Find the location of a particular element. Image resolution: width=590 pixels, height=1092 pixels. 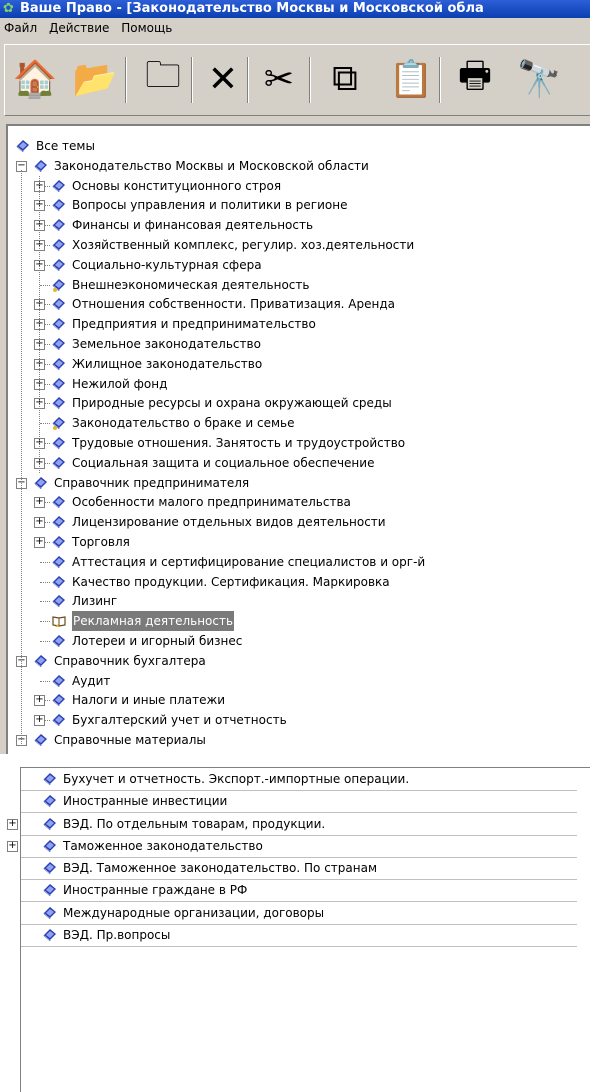

paste-button: 📋 is located at coordinates (411, 79).